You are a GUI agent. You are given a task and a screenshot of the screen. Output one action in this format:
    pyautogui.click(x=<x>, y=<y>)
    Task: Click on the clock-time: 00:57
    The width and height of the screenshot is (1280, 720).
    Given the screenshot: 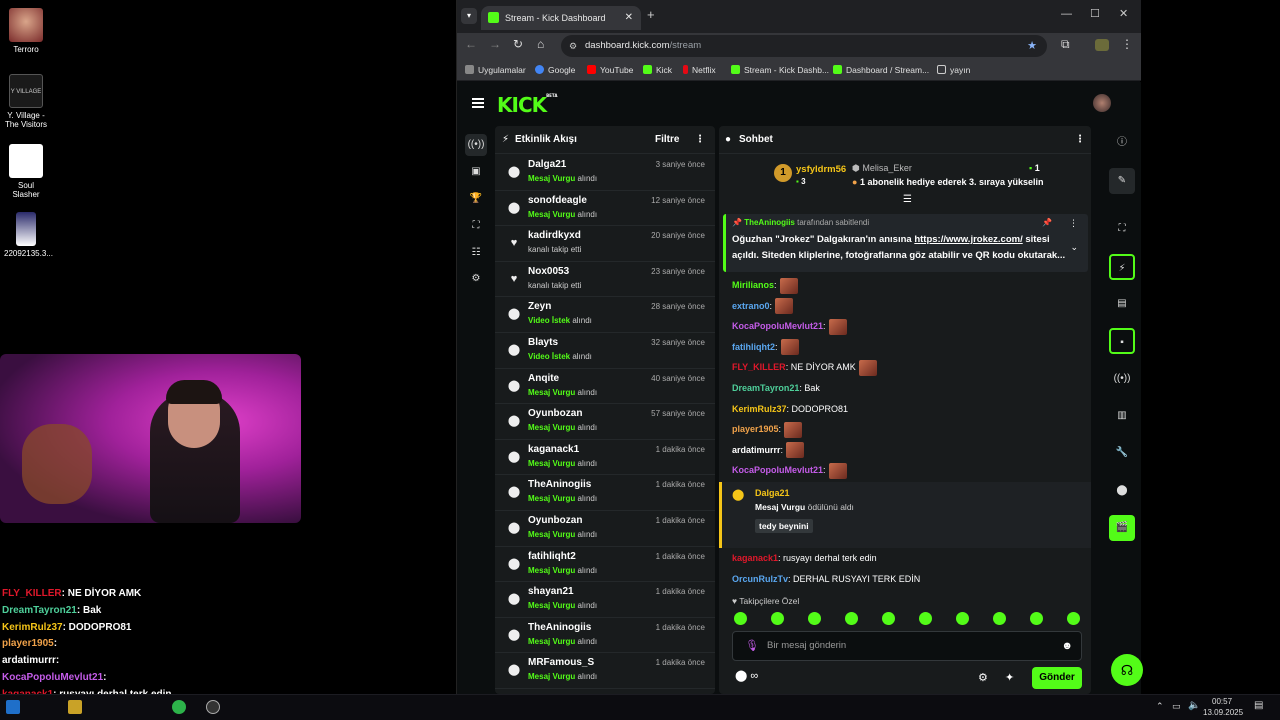 What is the action you would take?
    pyautogui.click(x=1222, y=701)
    